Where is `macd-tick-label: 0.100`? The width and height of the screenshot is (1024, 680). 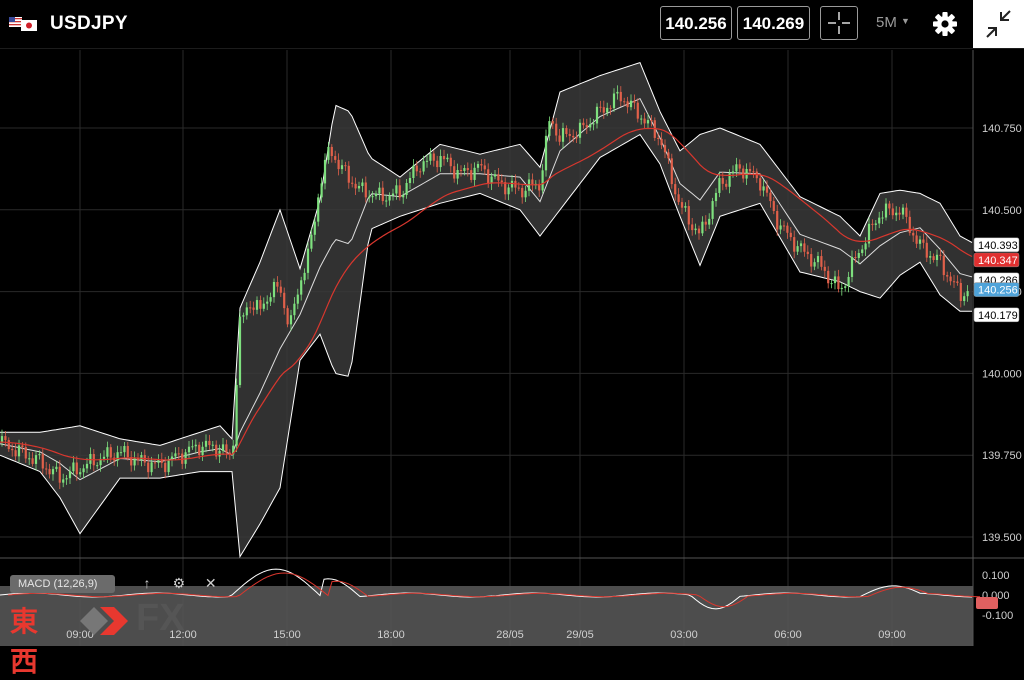 macd-tick-label: 0.100 is located at coordinates (996, 576).